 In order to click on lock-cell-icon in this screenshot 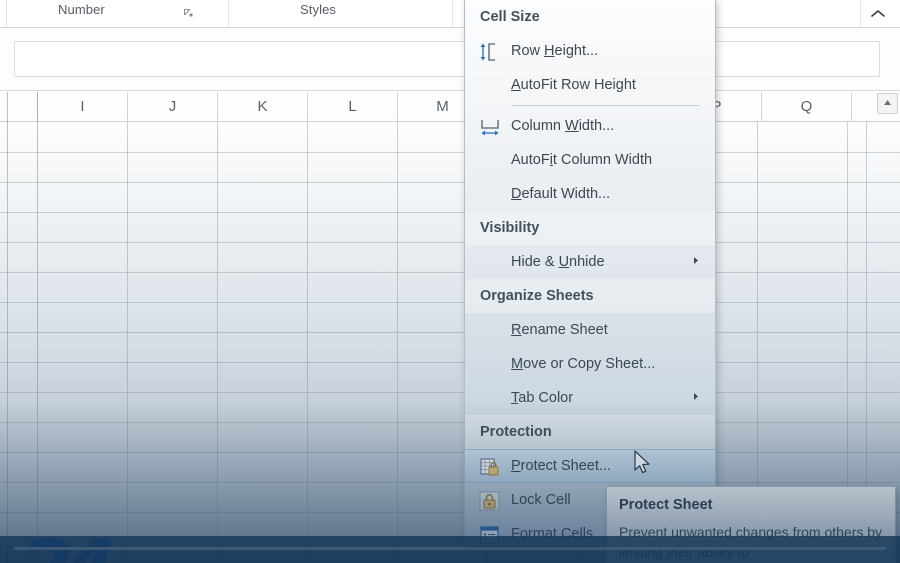, I will do `click(489, 500)`.